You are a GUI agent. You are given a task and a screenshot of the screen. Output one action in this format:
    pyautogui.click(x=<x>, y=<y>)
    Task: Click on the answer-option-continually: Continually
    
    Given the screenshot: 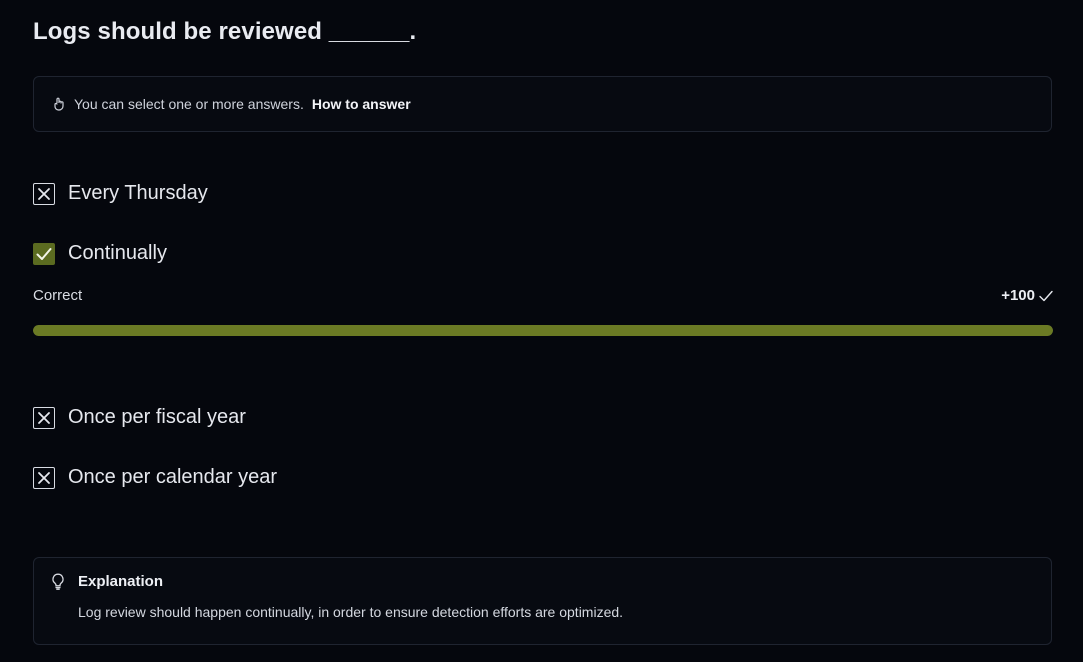 What is the action you would take?
    pyautogui.click(x=100, y=253)
    